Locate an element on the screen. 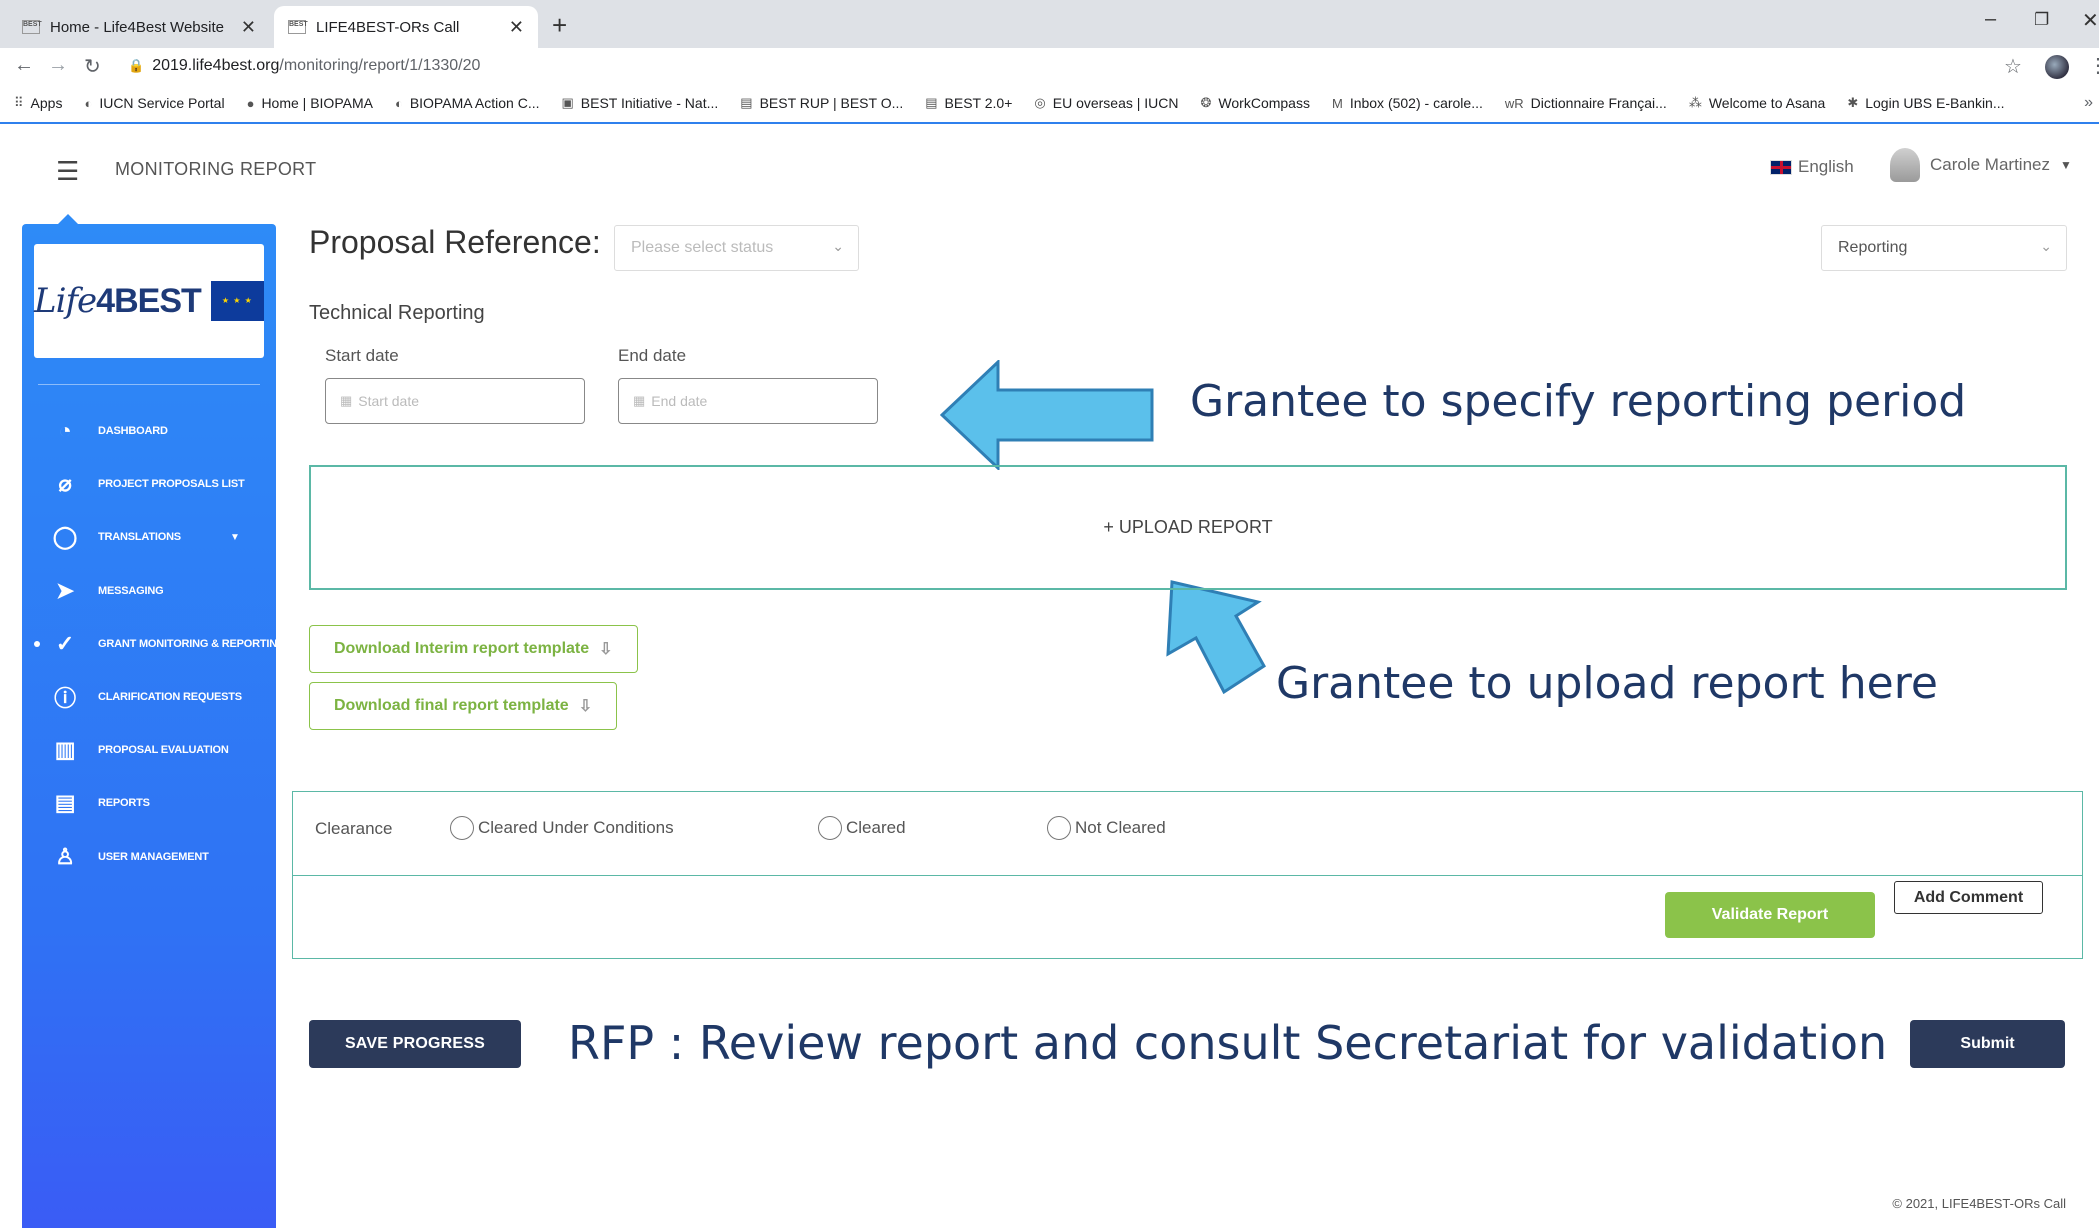 This screenshot has width=2099, height=1228. user-menu: Carole Martinez ▼ is located at coordinates (1981, 165).